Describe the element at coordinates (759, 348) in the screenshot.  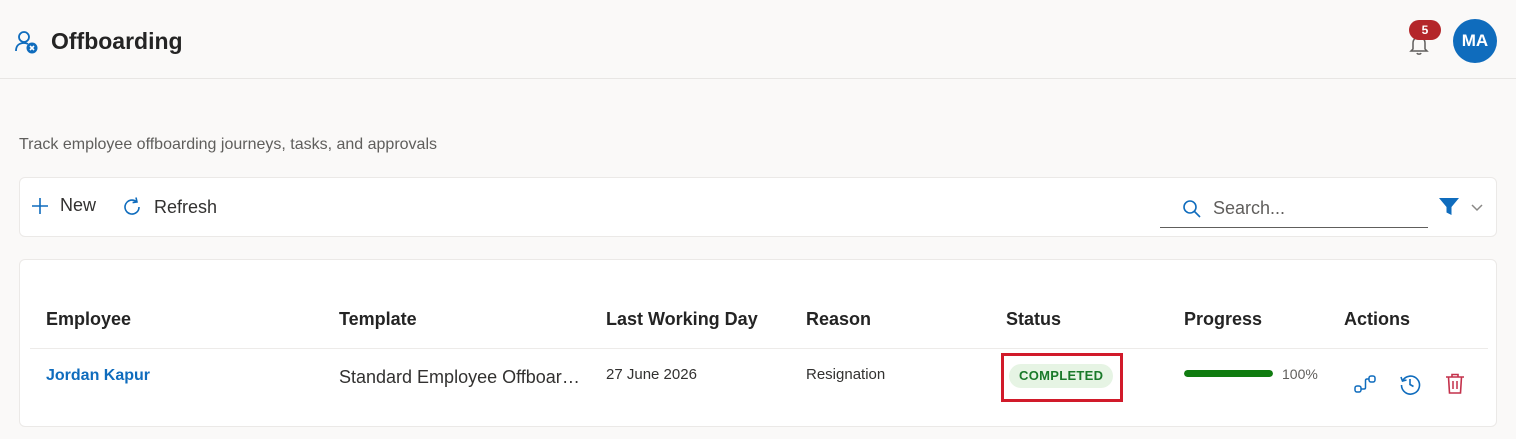
I see `header-divider` at that location.